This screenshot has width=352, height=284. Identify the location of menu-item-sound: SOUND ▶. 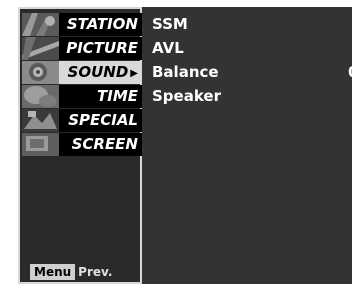
(82, 72).